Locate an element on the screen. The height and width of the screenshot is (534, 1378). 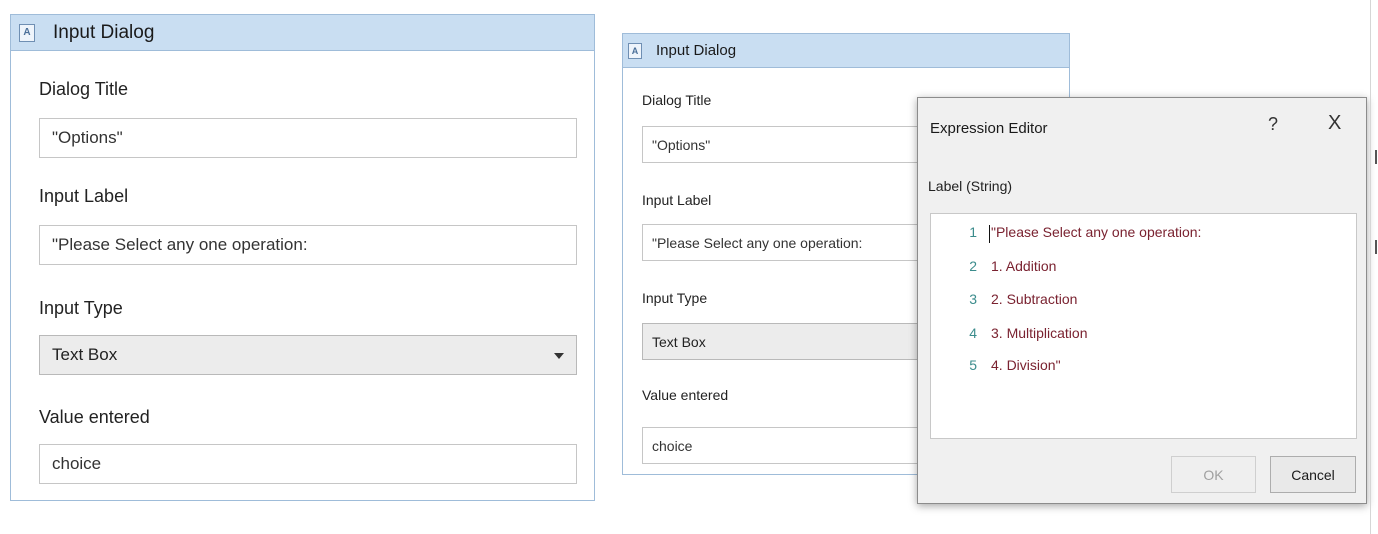
line-text: 1. Addition is located at coordinates (1024, 266).